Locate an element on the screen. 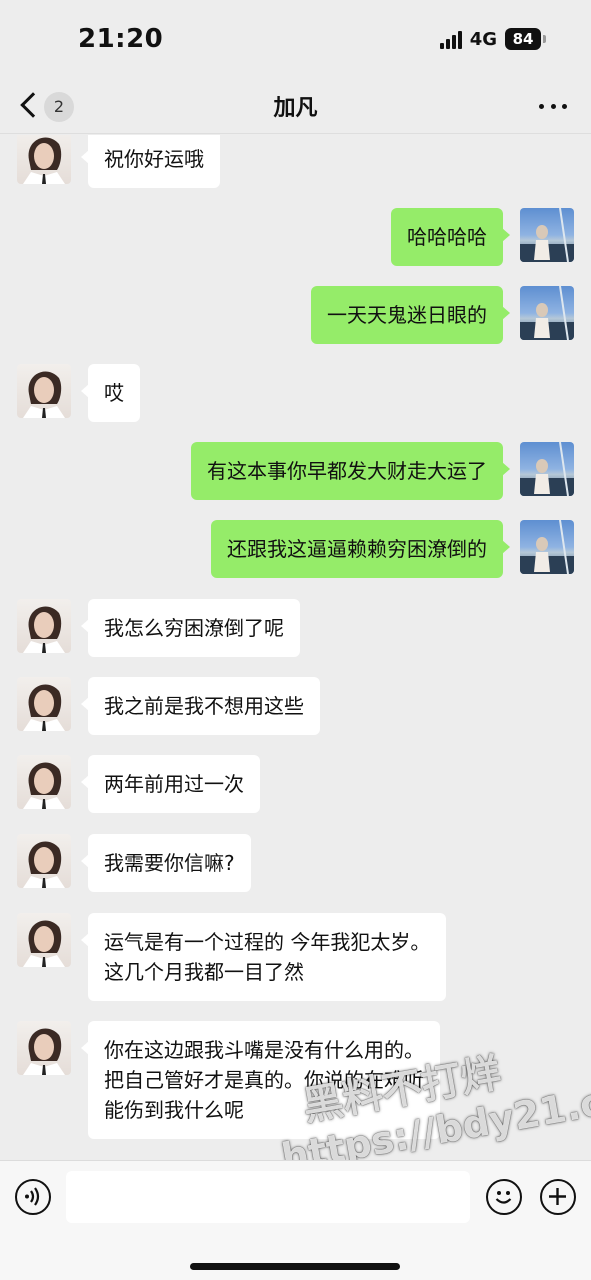  battery-icon: 84 is located at coordinates (525, 39).